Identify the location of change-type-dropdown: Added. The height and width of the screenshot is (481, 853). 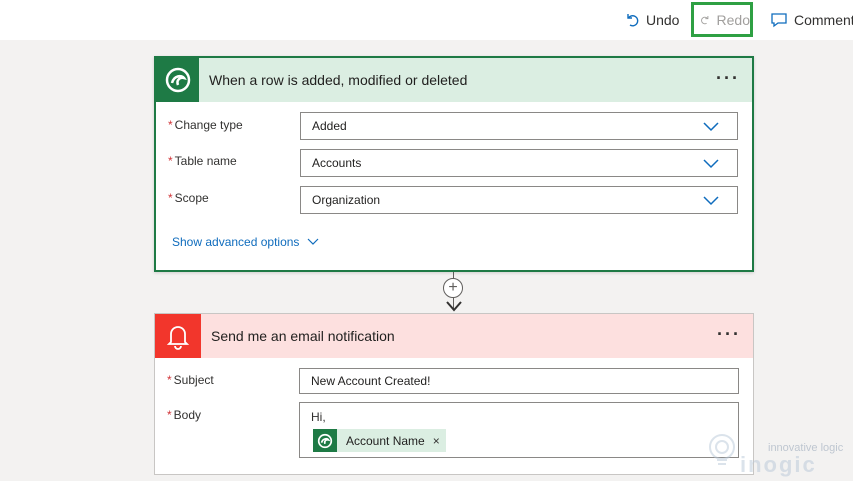
(519, 126).